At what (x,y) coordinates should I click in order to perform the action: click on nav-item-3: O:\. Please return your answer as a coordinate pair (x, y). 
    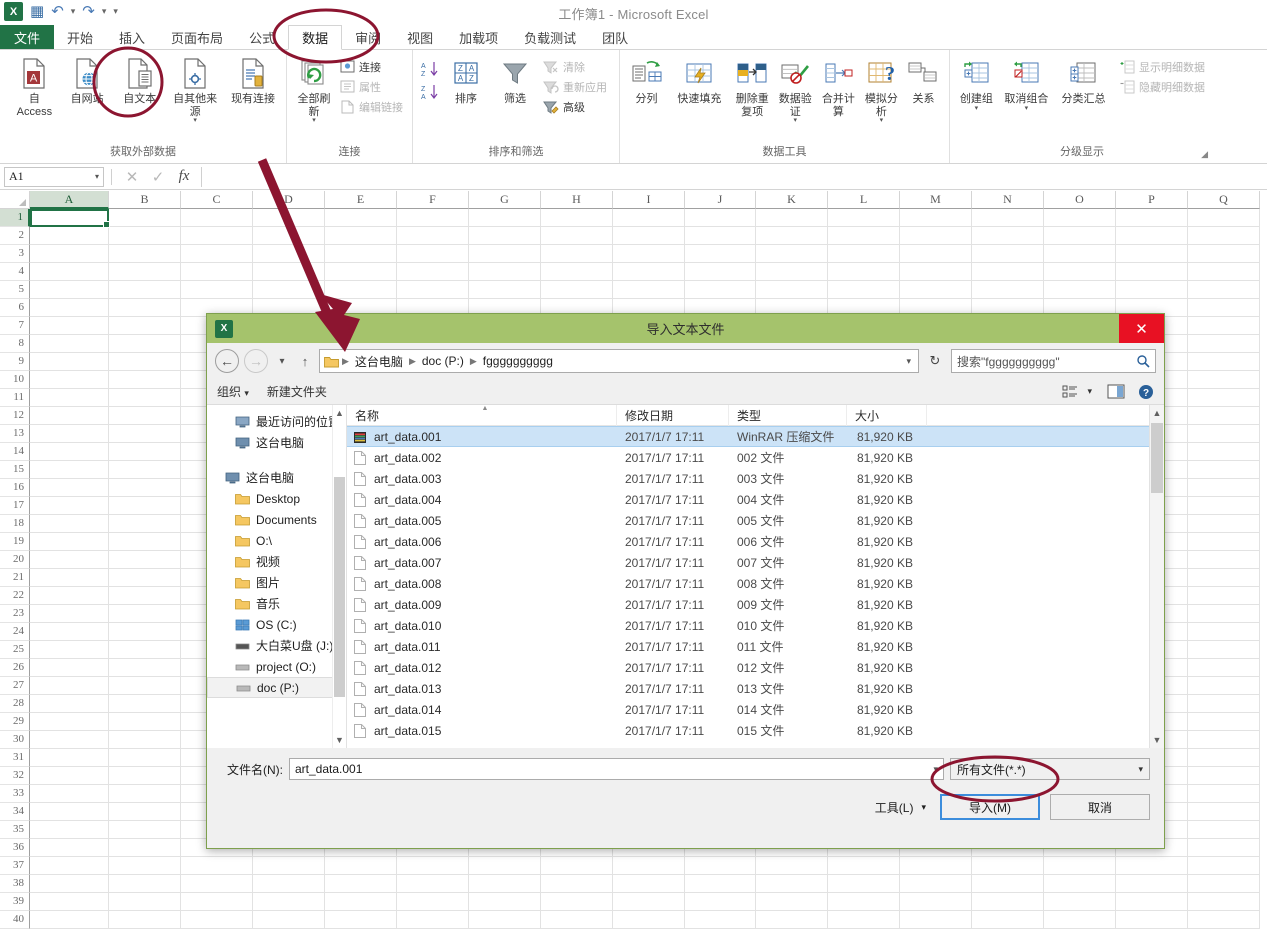
    Looking at the image, I should click on (276, 540).